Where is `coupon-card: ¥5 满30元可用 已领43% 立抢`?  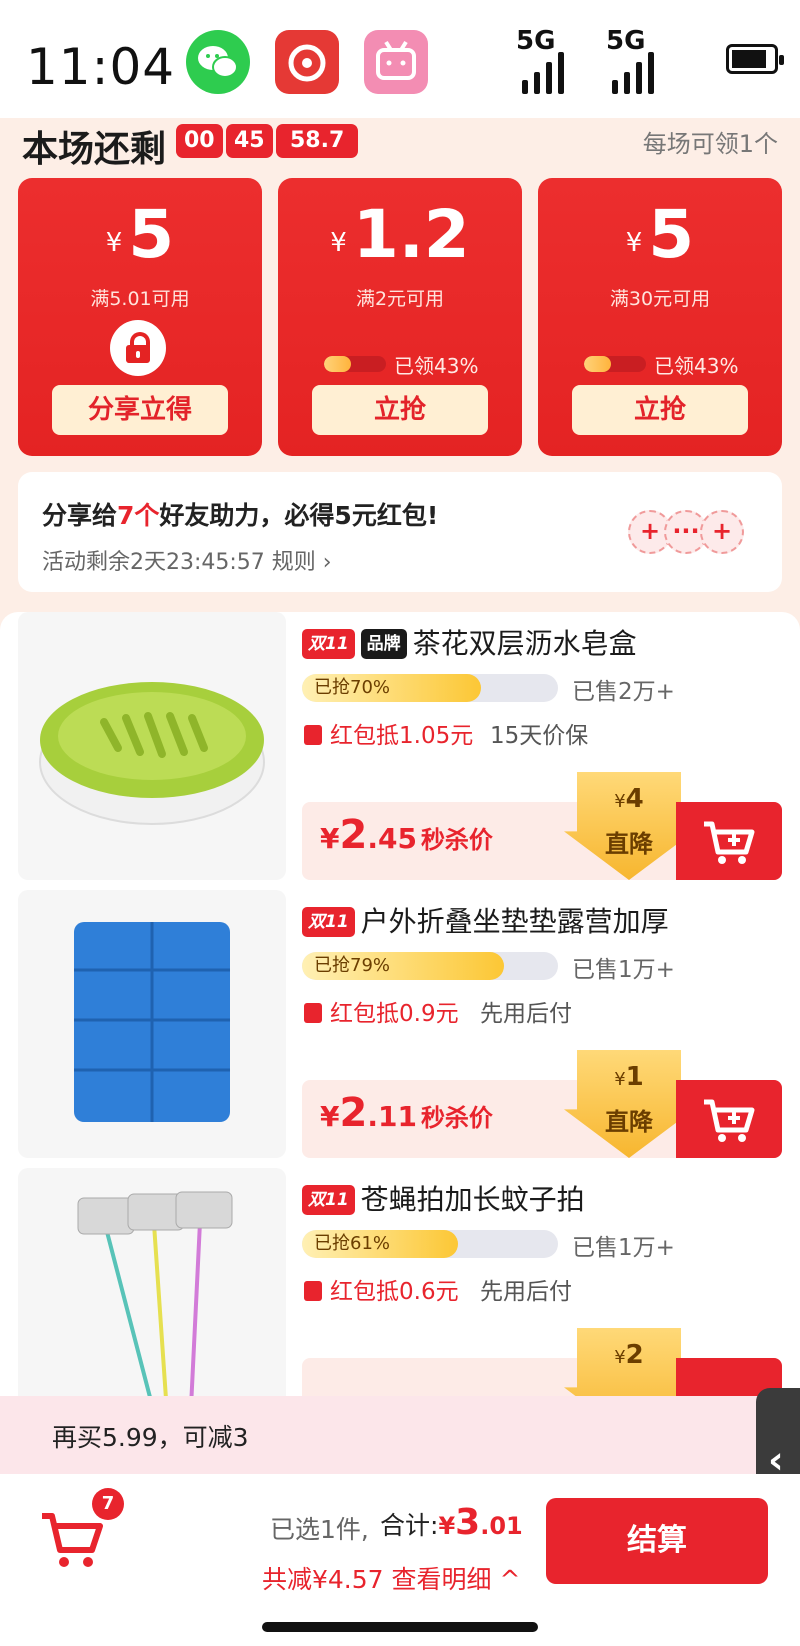 coupon-card: ¥5 满30元可用 已领43% 立抢 is located at coordinates (660, 317).